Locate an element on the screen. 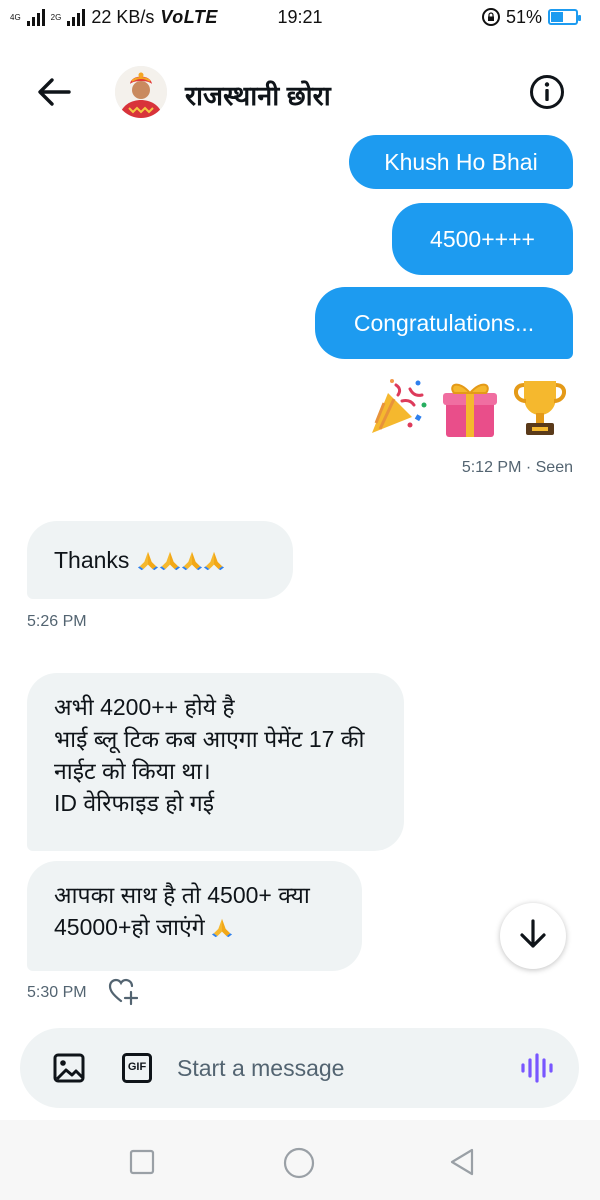 This screenshot has width=600, height=1200. trophy-icon is located at coordinates (540, 409).